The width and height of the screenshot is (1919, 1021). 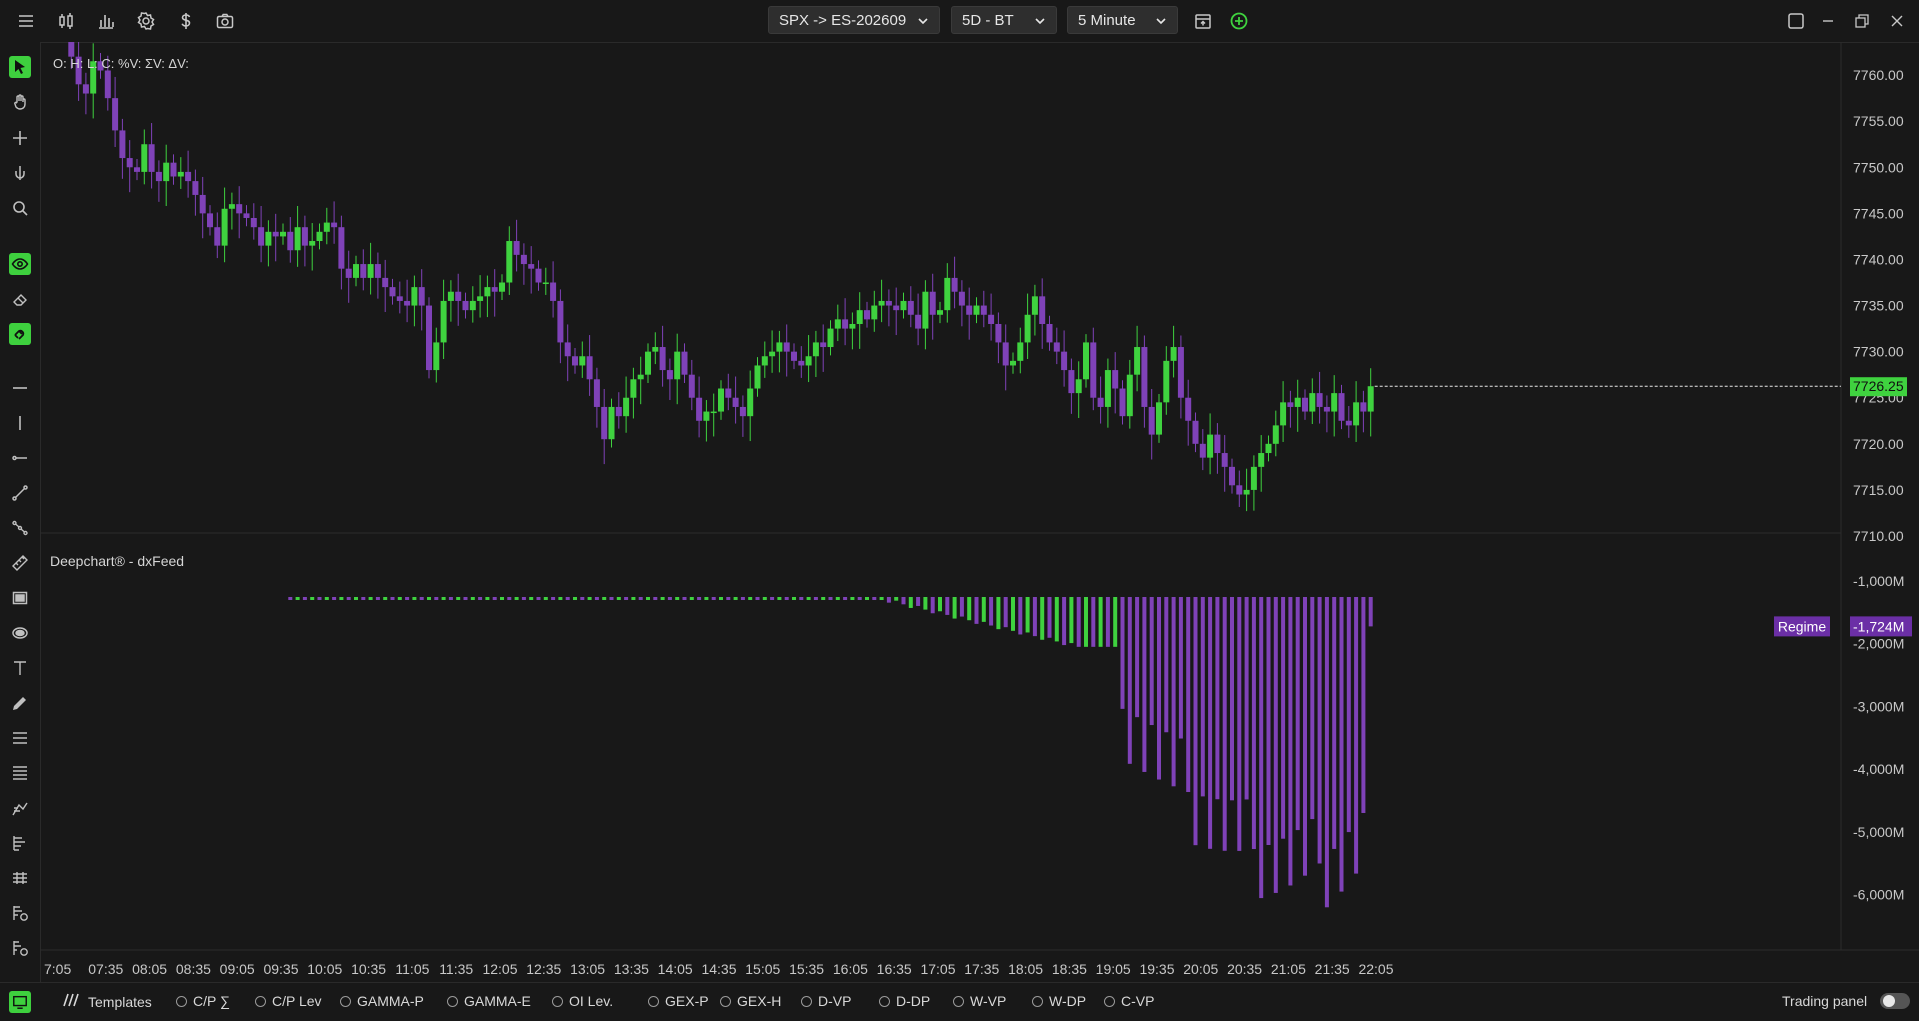 What do you see at coordinates (20, 633) in the screenshot?
I see `ellipse-icon` at bounding box center [20, 633].